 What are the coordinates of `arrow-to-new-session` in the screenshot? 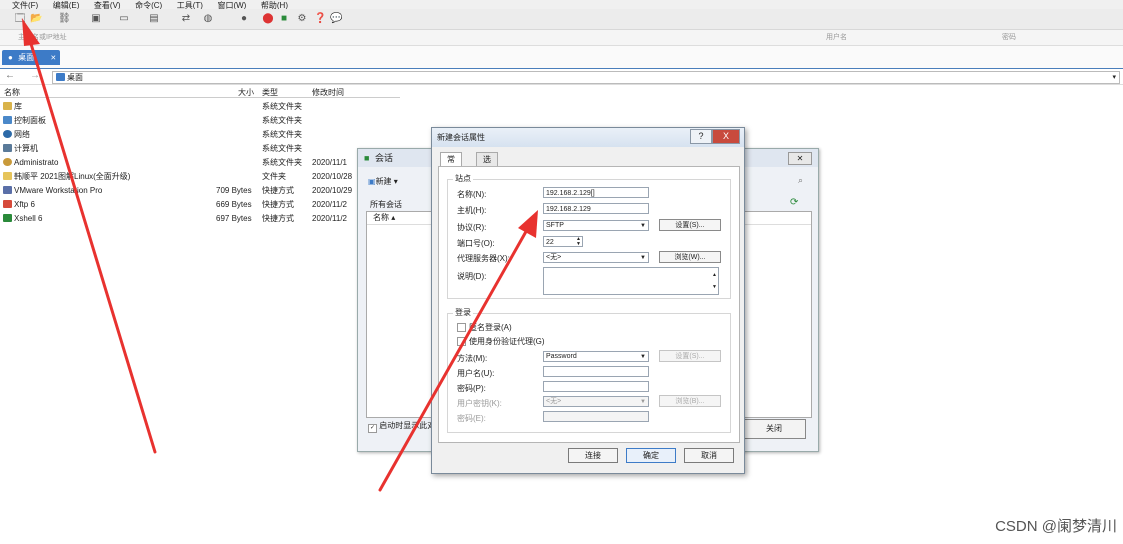 It's located at (91, 243).